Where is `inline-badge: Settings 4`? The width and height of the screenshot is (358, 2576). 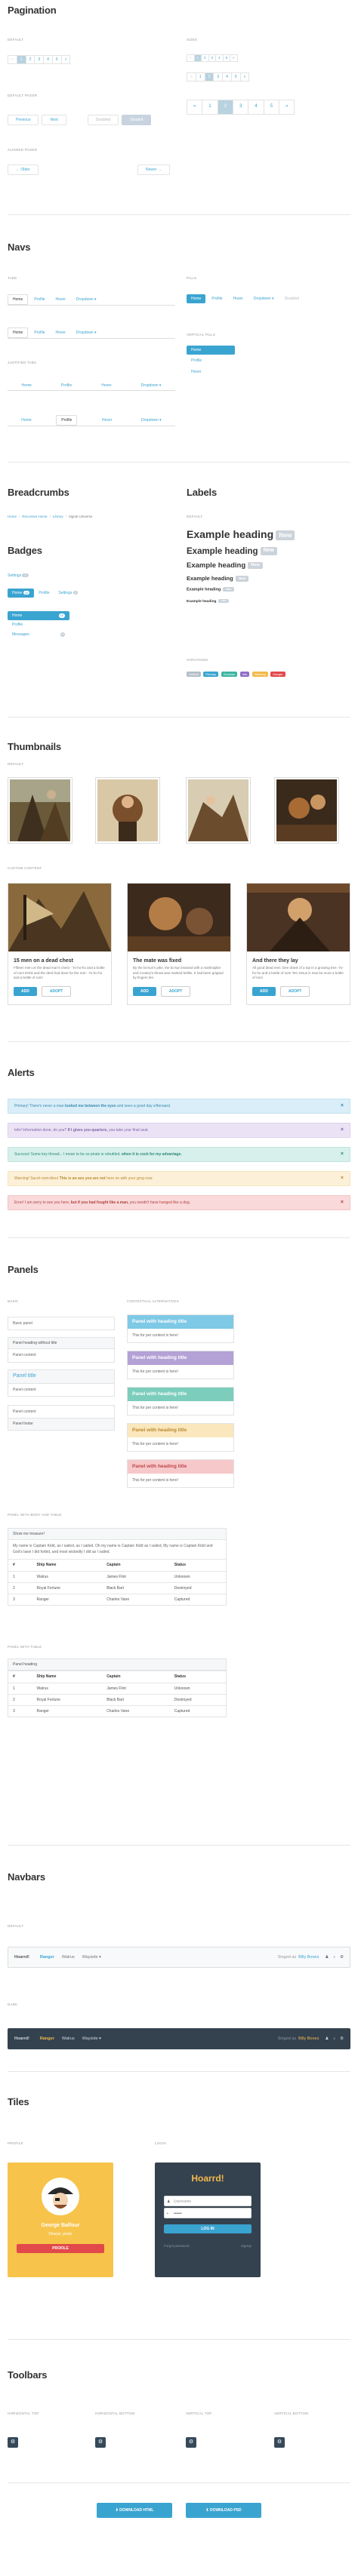 inline-badge: Settings 4 is located at coordinates (18, 575).